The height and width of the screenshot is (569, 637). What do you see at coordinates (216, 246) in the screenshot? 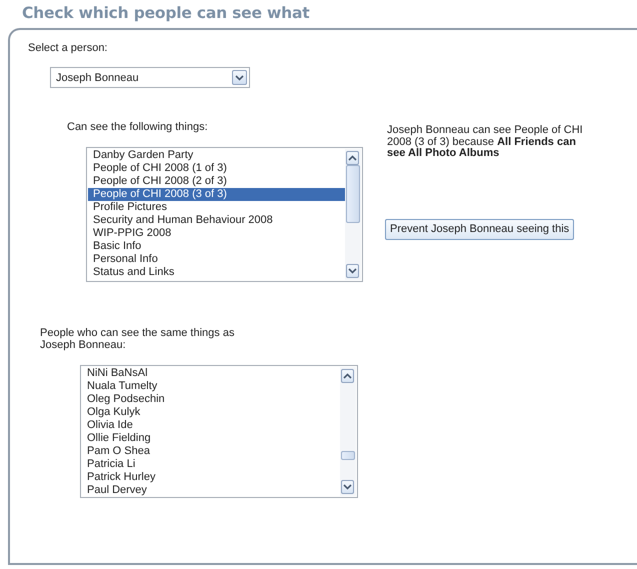
I see `list-item: Basic Info` at bounding box center [216, 246].